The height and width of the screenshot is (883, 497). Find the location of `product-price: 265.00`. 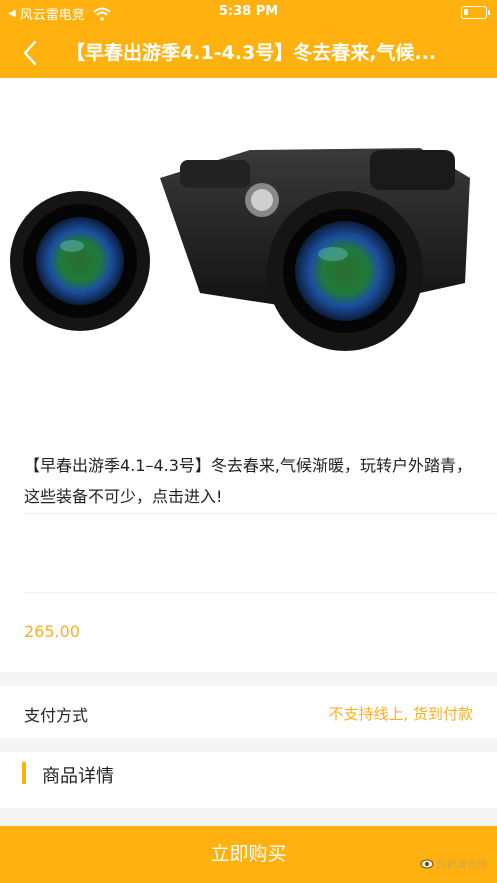

product-price: 265.00 is located at coordinates (52, 631).